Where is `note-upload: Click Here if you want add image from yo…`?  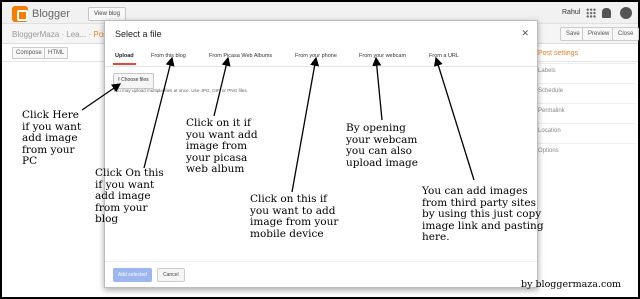 note-upload: Click Here if you want add image from yo… is located at coordinates (52, 138).